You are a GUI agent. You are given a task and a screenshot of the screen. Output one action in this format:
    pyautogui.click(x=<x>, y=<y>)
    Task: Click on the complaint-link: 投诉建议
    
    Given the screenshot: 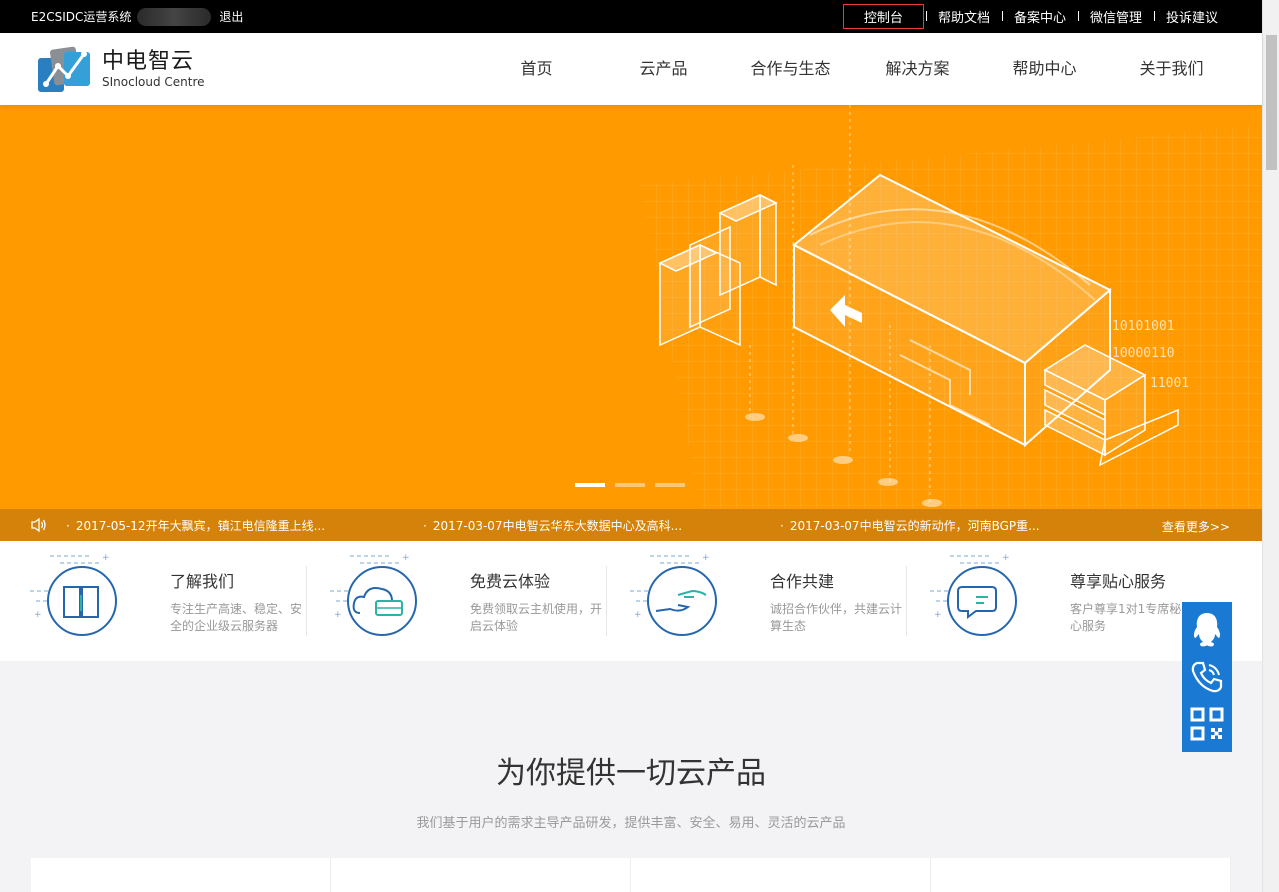 What is the action you would take?
    pyautogui.click(x=1191, y=16)
    